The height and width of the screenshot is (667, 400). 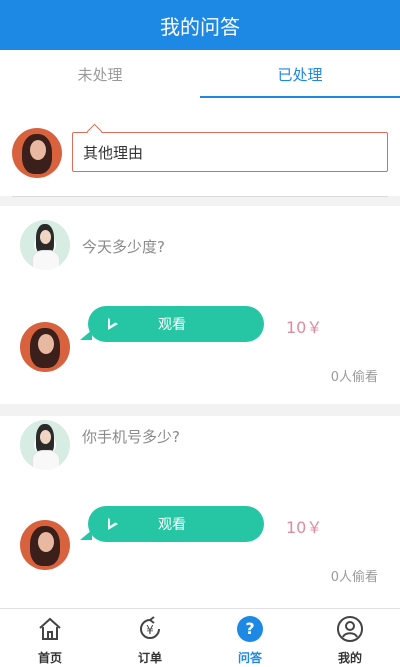 I want to click on nav-orders: ¥ 订单, so click(x=150, y=638).